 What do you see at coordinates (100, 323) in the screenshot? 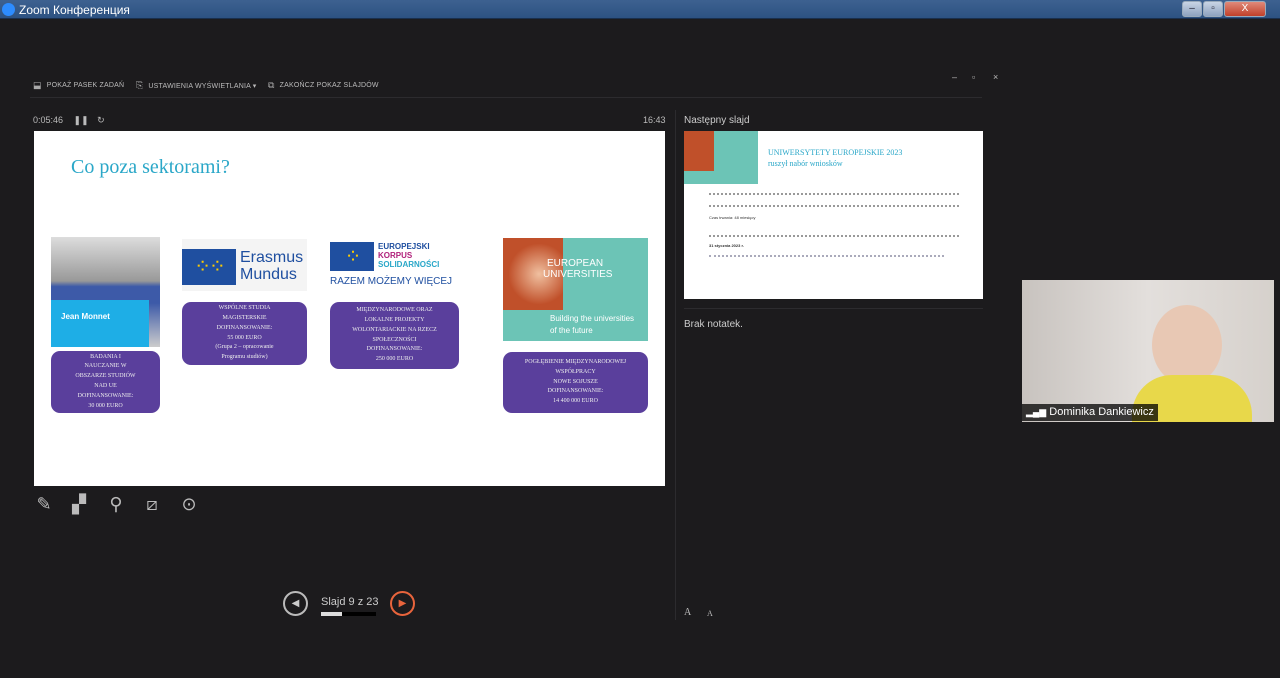
I see `jean-monnet-label: Jean Monnet` at bounding box center [100, 323].